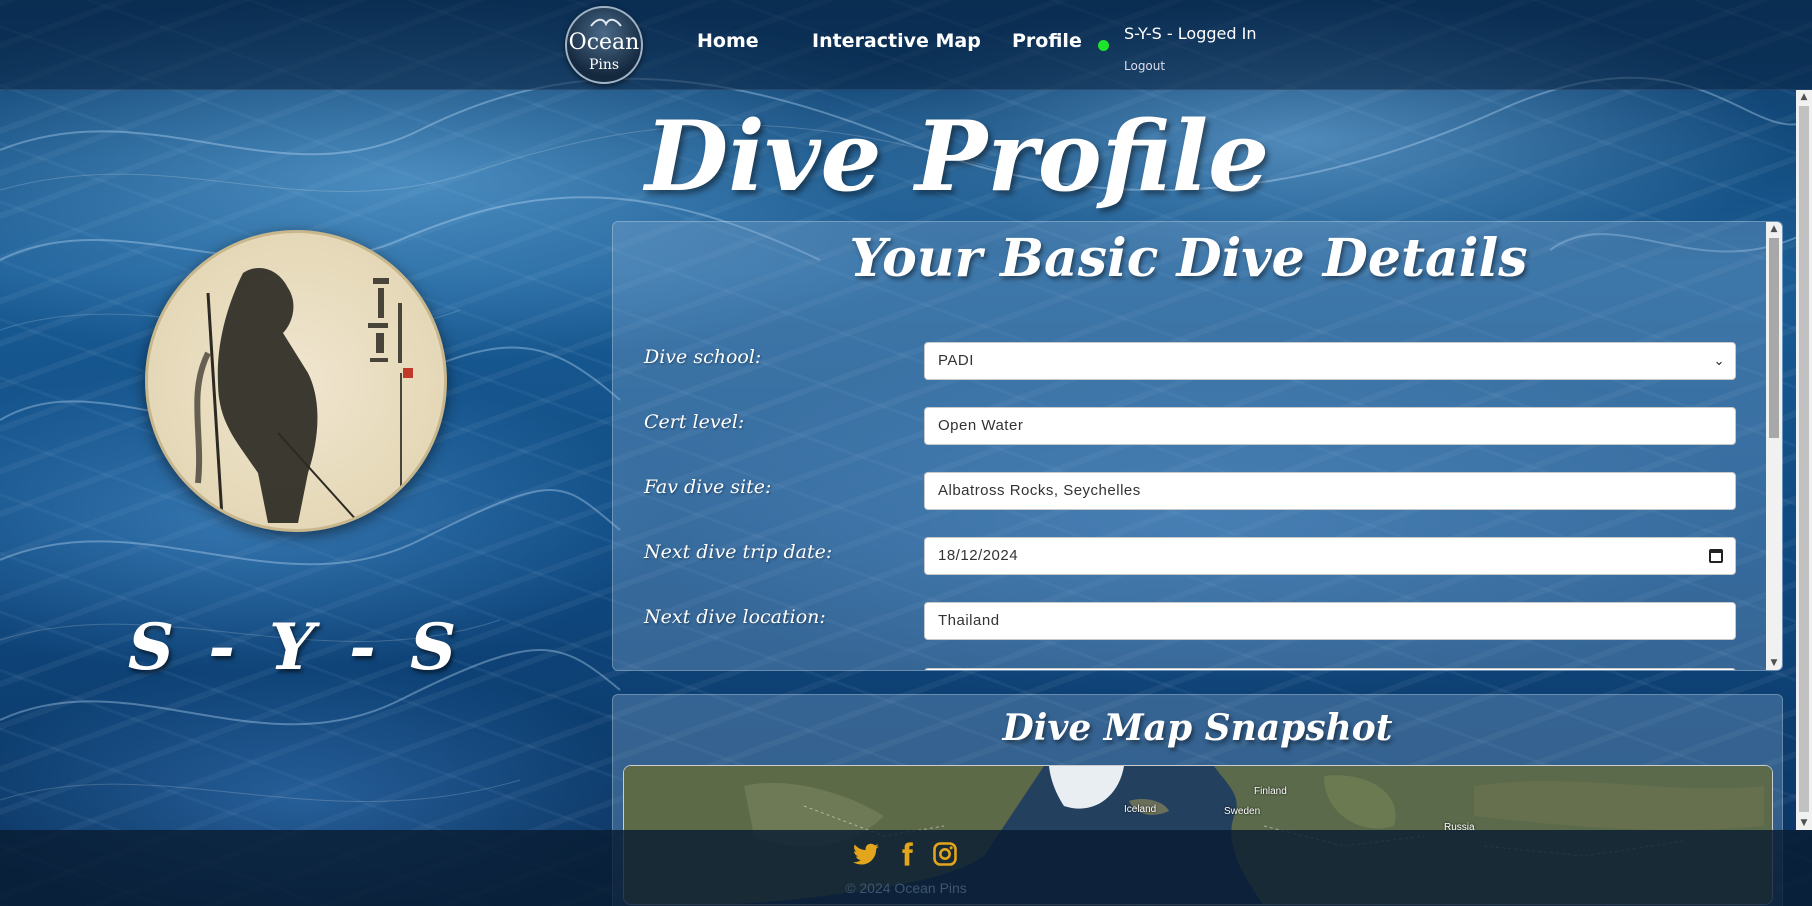 This screenshot has width=1812, height=906. Describe the element at coordinates (1330, 621) in the screenshot. I see `next-dive-location-input: Thailand` at that location.